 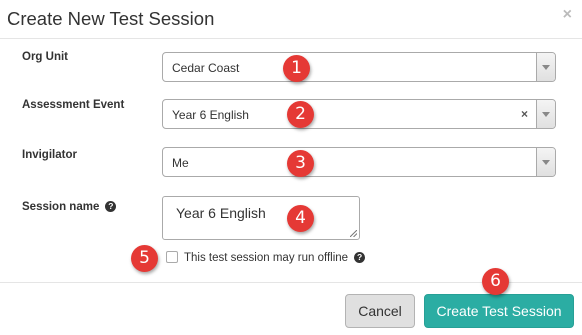 What do you see at coordinates (221, 213) in the screenshot?
I see `session-name-value: Year 6 English` at bounding box center [221, 213].